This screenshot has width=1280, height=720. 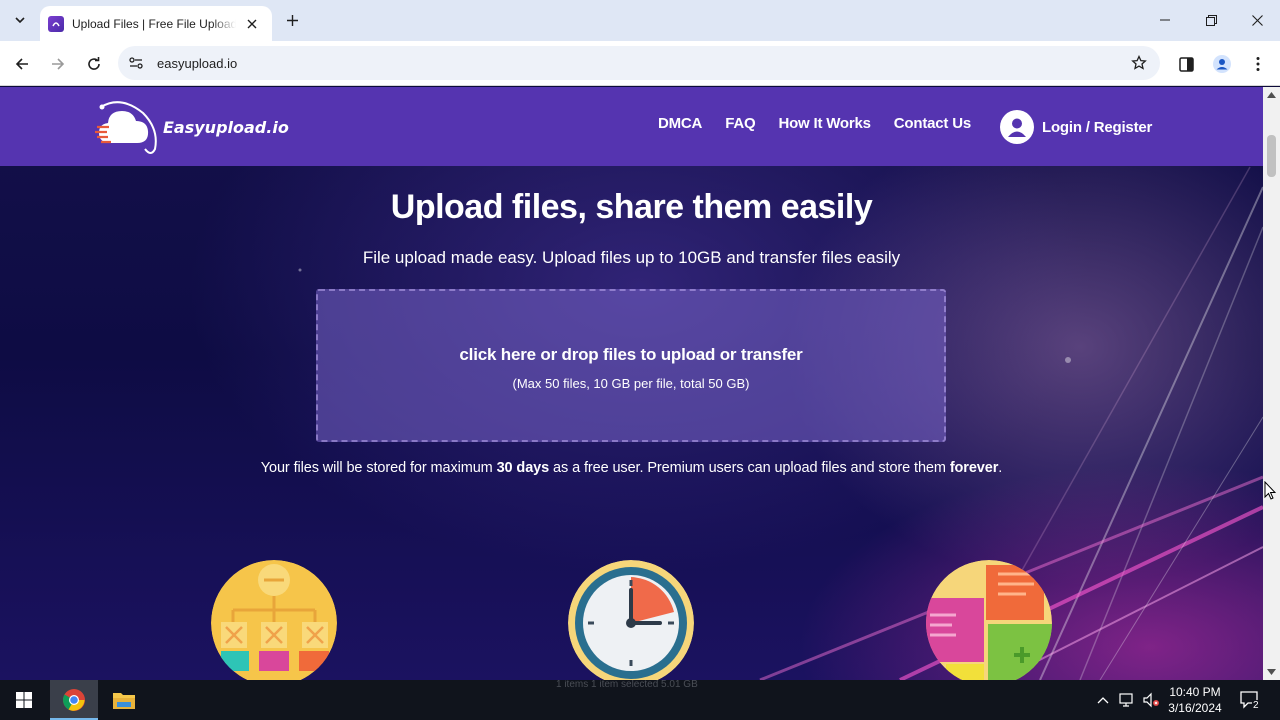 What do you see at coordinates (1195, 692) in the screenshot?
I see `clock-time: 10:40 PM` at bounding box center [1195, 692].